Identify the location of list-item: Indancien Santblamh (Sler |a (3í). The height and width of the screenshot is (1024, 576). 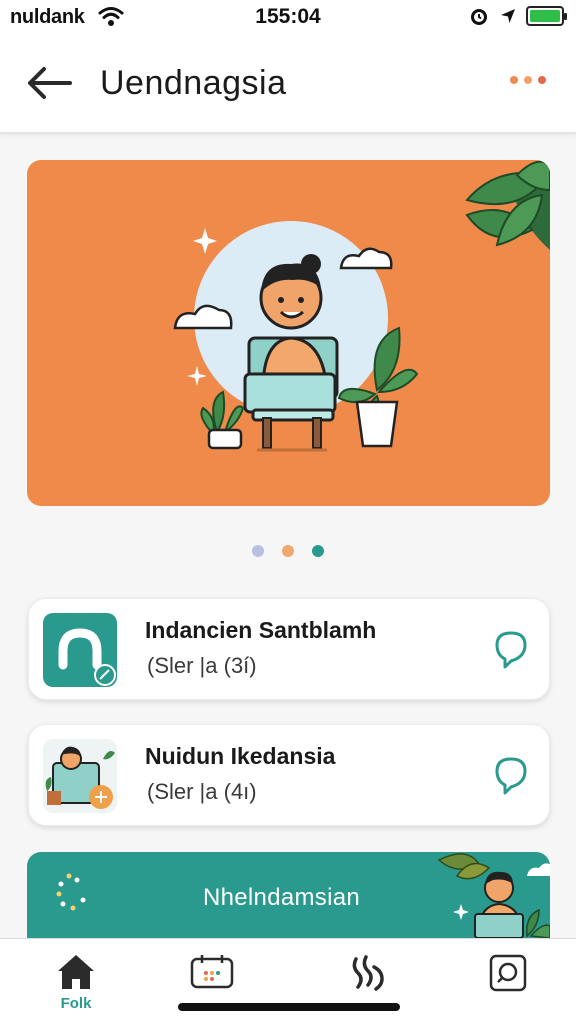
(289, 649).